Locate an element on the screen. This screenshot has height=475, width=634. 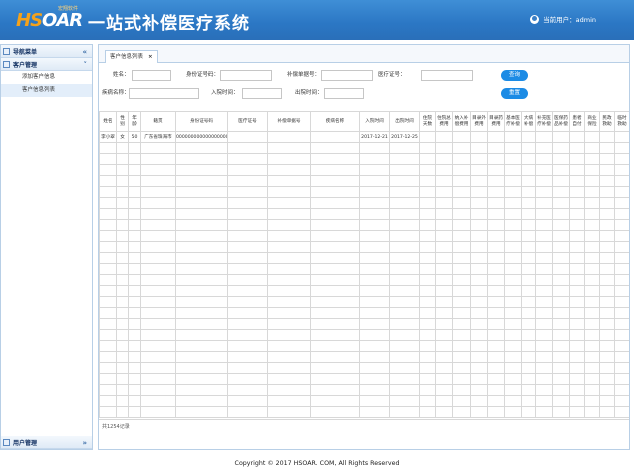
tab-customer-list: 客户信息列表 × is located at coordinates (131, 56).